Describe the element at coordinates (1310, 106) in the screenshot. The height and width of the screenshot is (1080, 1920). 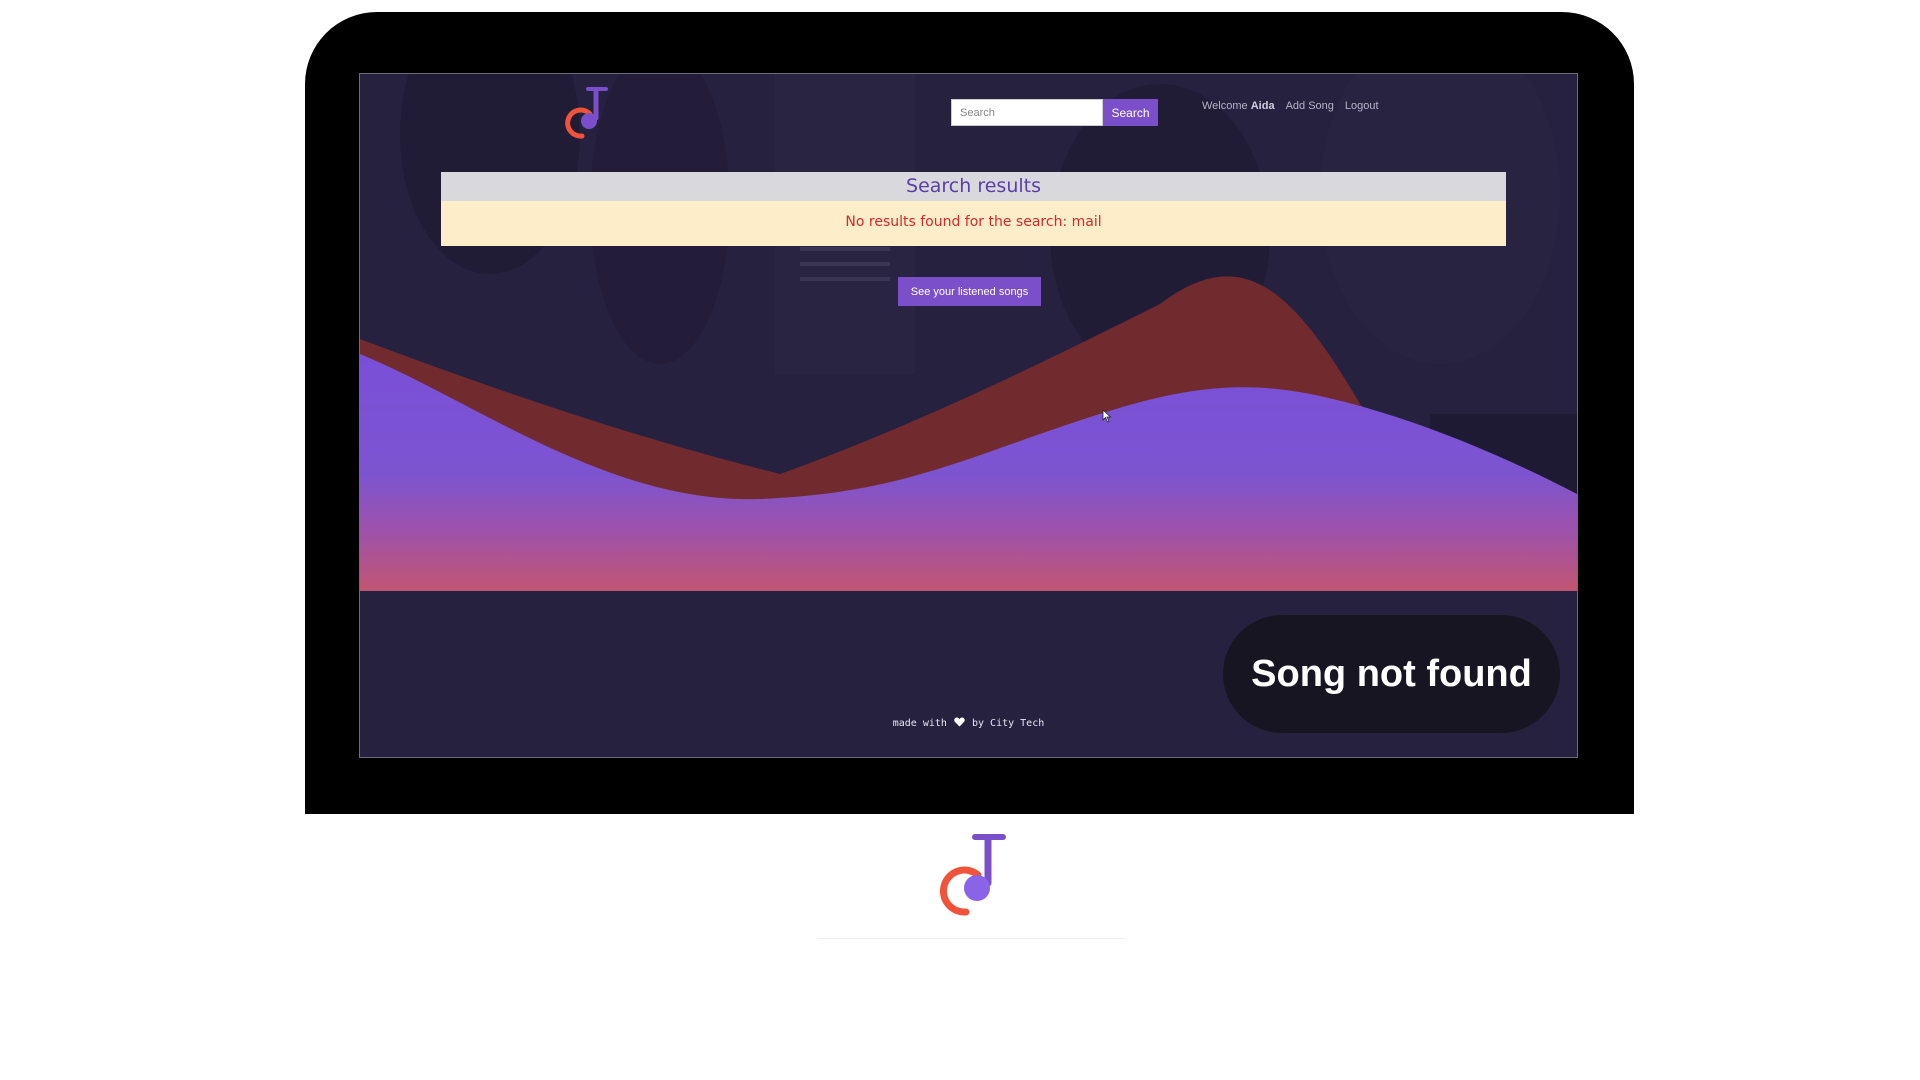
I see `add-song-link: Add Song` at that location.